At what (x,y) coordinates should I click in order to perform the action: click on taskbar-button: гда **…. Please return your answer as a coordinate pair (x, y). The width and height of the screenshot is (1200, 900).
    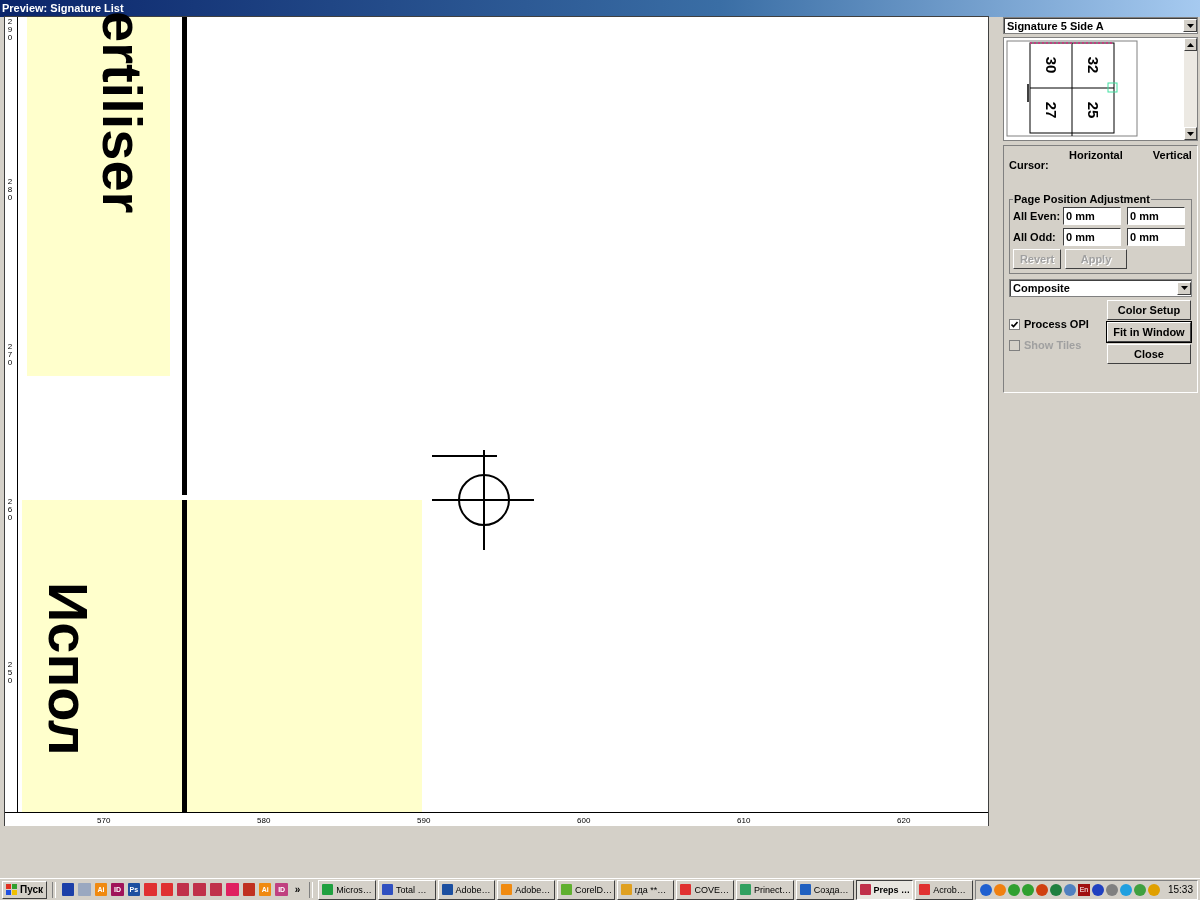
    Looking at the image, I should click on (645, 889).